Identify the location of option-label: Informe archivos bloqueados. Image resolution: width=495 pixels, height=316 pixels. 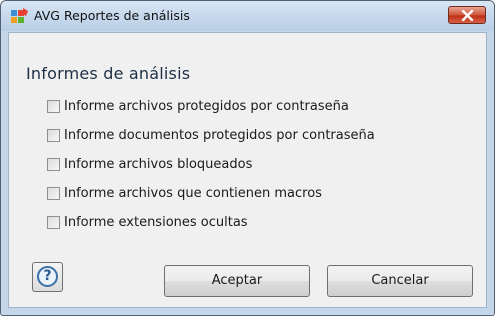
(158, 164).